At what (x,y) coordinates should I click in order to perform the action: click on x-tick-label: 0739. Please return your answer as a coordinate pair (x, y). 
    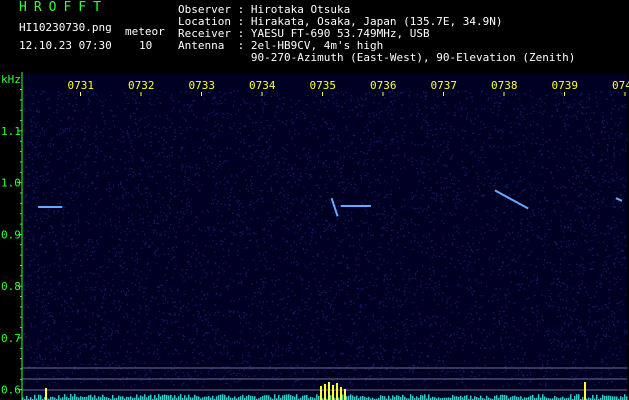
    Looking at the image, I should click on (565, 85).